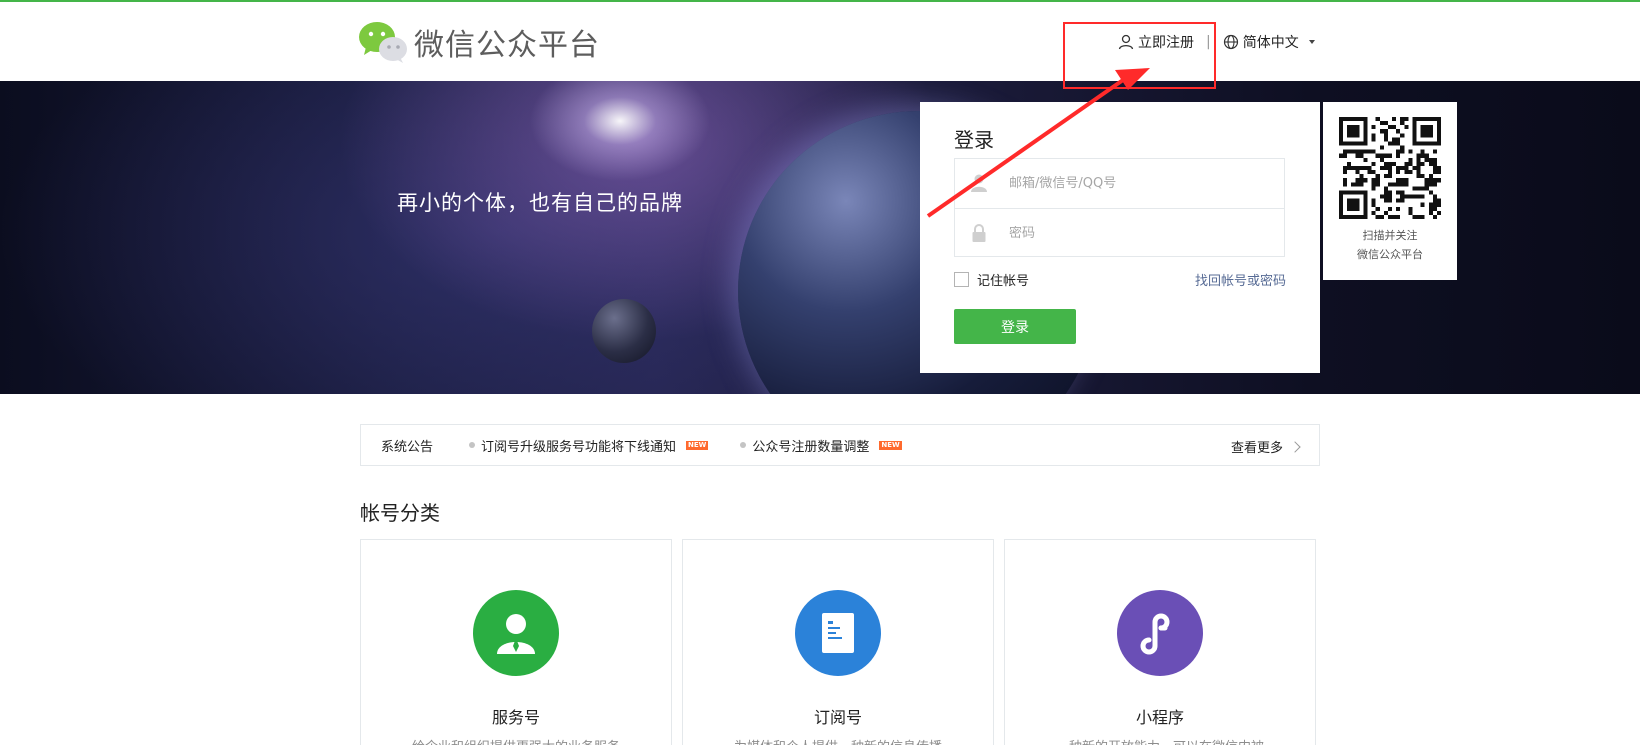 Image resolution: width=1640 pixels, height=745 pixels. Describe the element at coordinates (1295, 446) in the screenshot. I see `chevron-right-icon` at that location.